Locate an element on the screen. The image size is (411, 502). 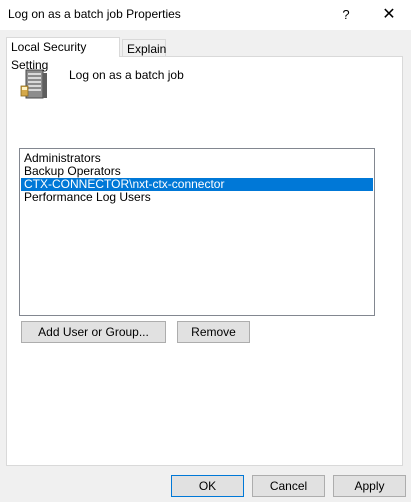
cancel-button: Cancel is located at coordinates (288, 486).